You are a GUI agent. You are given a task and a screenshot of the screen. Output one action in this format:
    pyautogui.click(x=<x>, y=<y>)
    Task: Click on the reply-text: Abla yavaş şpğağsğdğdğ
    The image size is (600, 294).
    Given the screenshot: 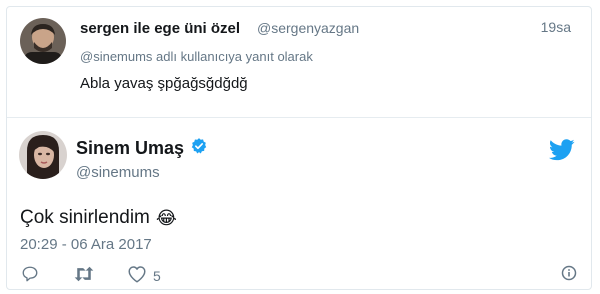 What is the action you would take?
    pyautogui.click(x=164, y=83)
    